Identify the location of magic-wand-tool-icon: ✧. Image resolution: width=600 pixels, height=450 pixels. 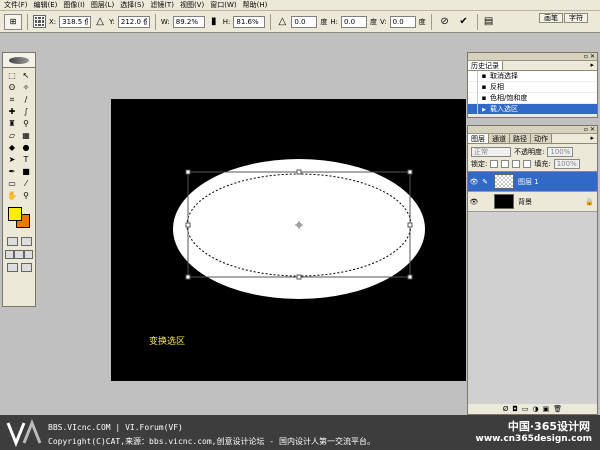
(26, 87).